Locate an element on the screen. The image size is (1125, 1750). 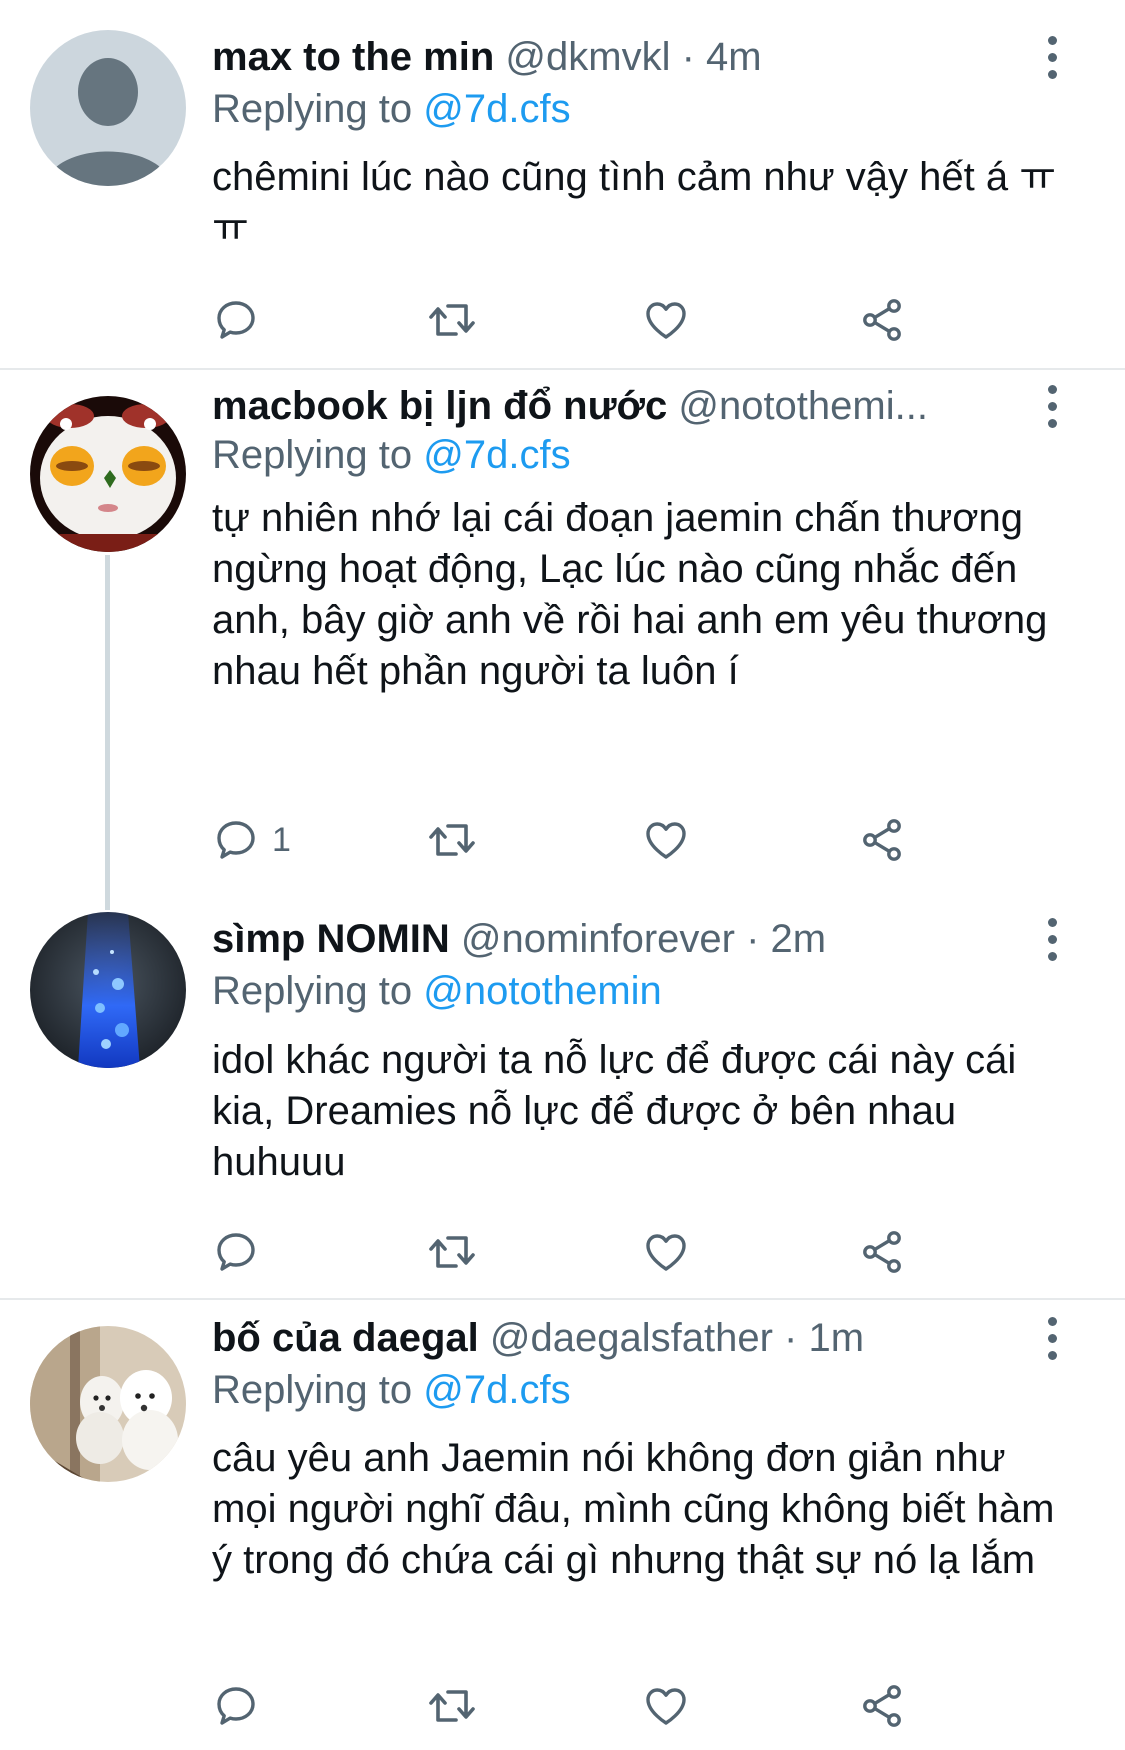
display-name: macbook bị ljn đổ nước is located at coordinates (439, 406).